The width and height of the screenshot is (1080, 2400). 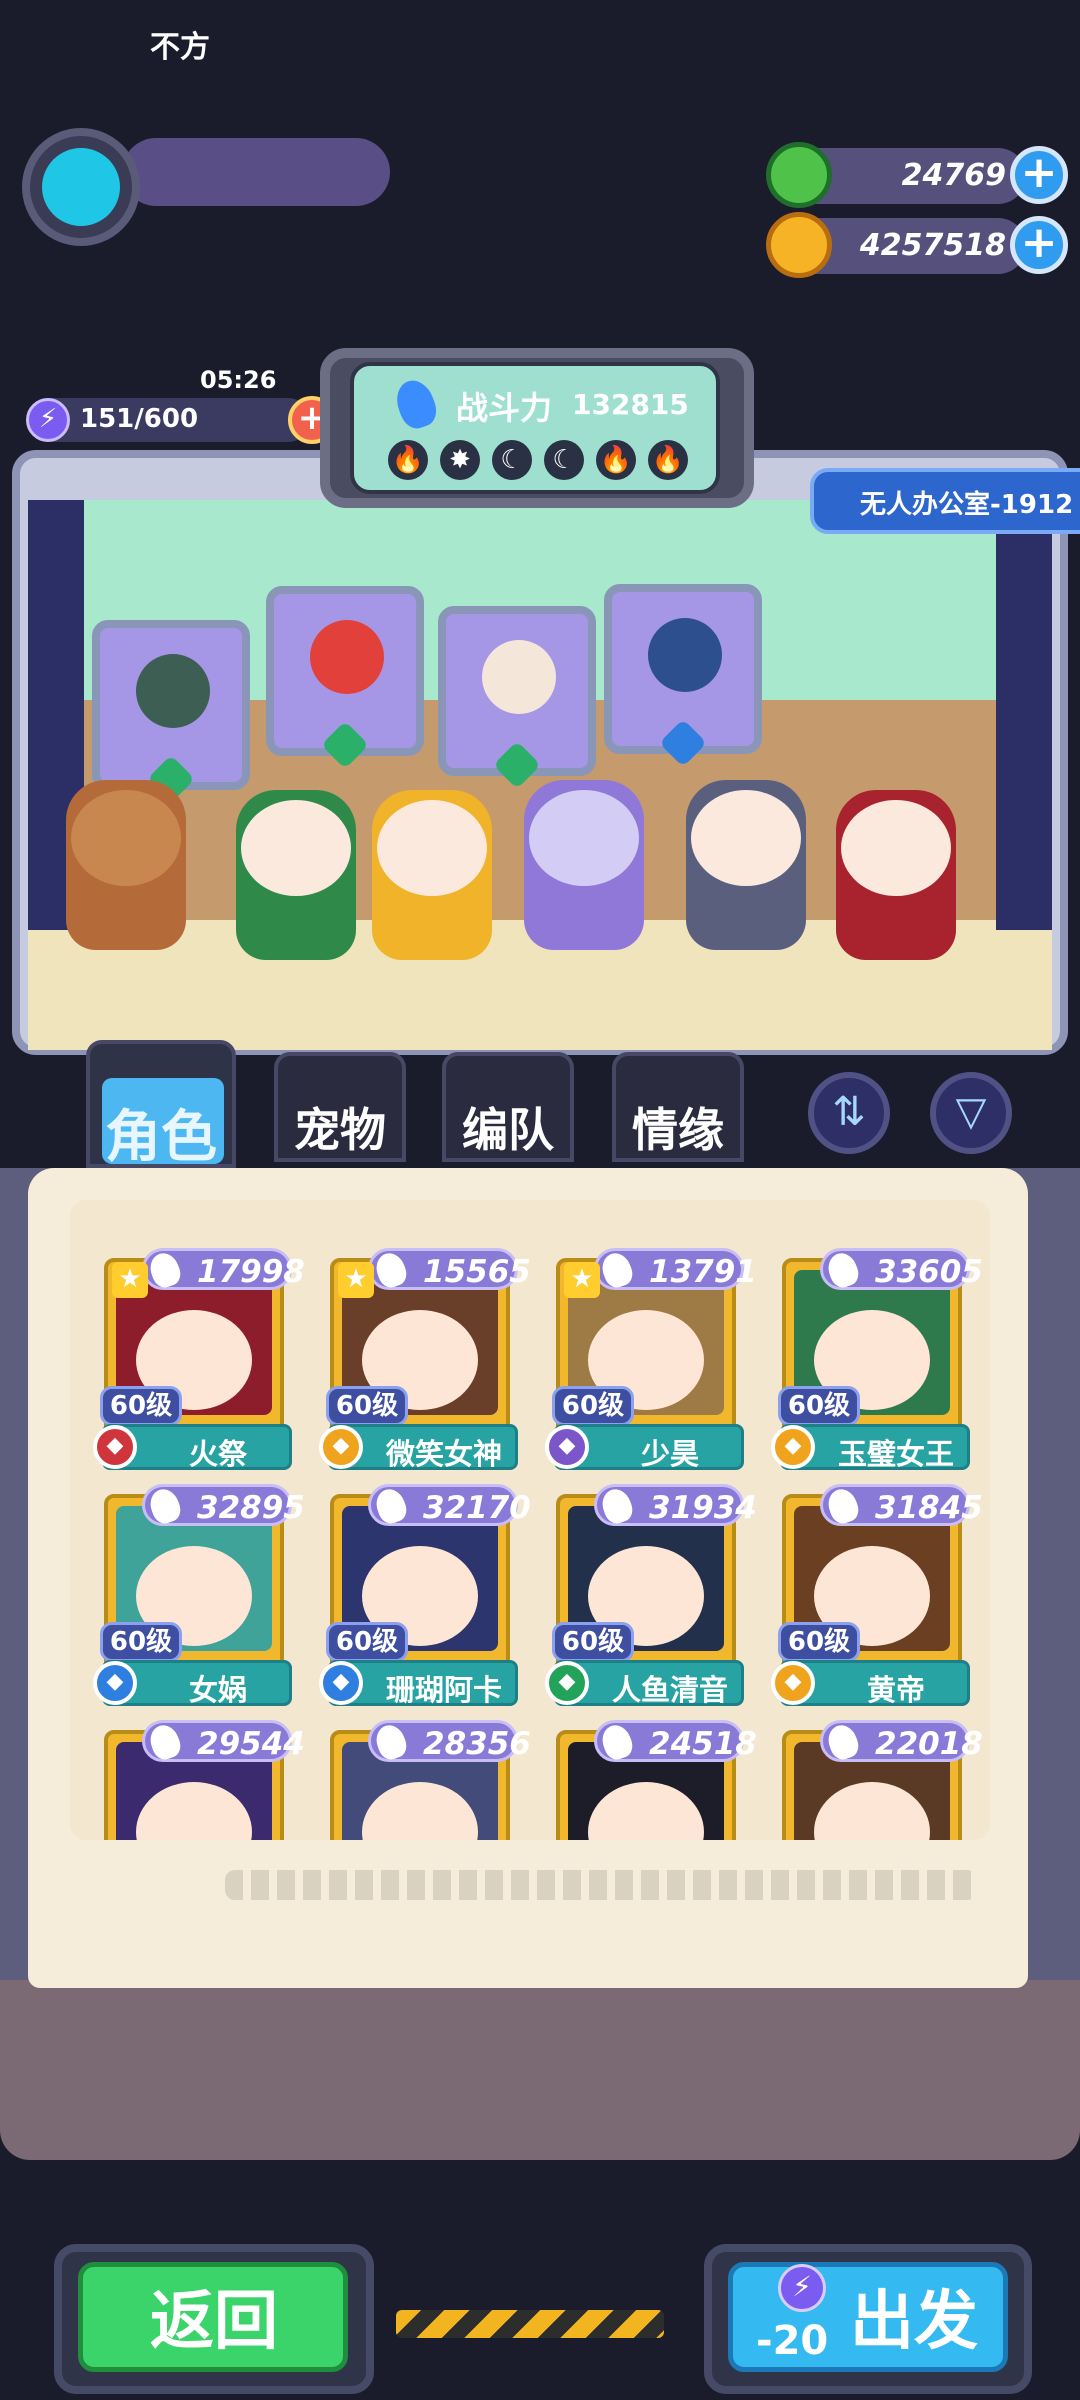 I want to click on player-name: 不方, so click(x=180, y=47).